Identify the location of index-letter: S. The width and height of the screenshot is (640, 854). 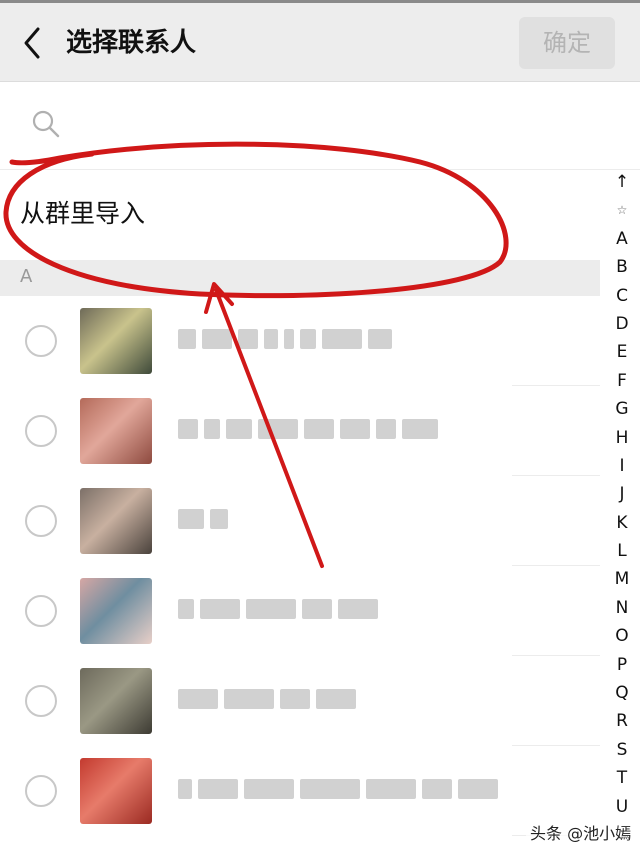
(622, 750).